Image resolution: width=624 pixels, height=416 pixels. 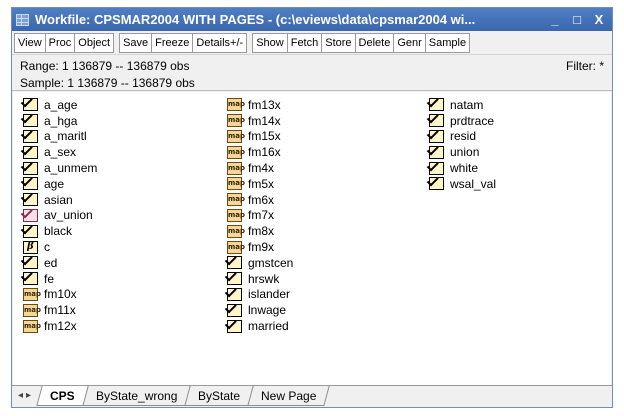 What do you see at coordinates (60, 231) in the screenshot?
I see `workfile-object: black` at bounding box center [60, 231].